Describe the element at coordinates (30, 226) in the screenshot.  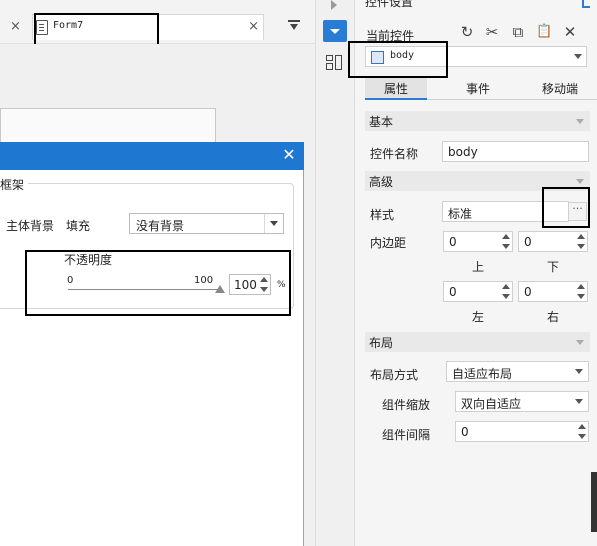
I see `background-label: 主体背景` at that location.